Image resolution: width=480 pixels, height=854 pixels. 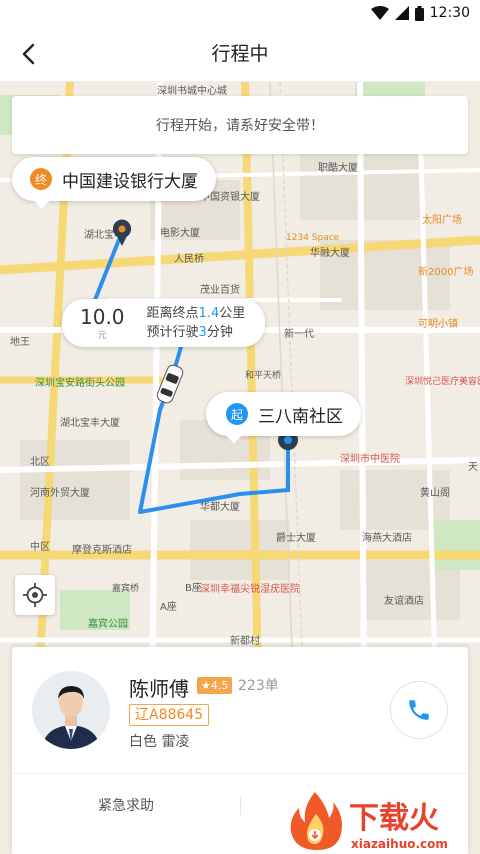 I want to click on watermark-brand: 下载火, so click(x=394, y=818).